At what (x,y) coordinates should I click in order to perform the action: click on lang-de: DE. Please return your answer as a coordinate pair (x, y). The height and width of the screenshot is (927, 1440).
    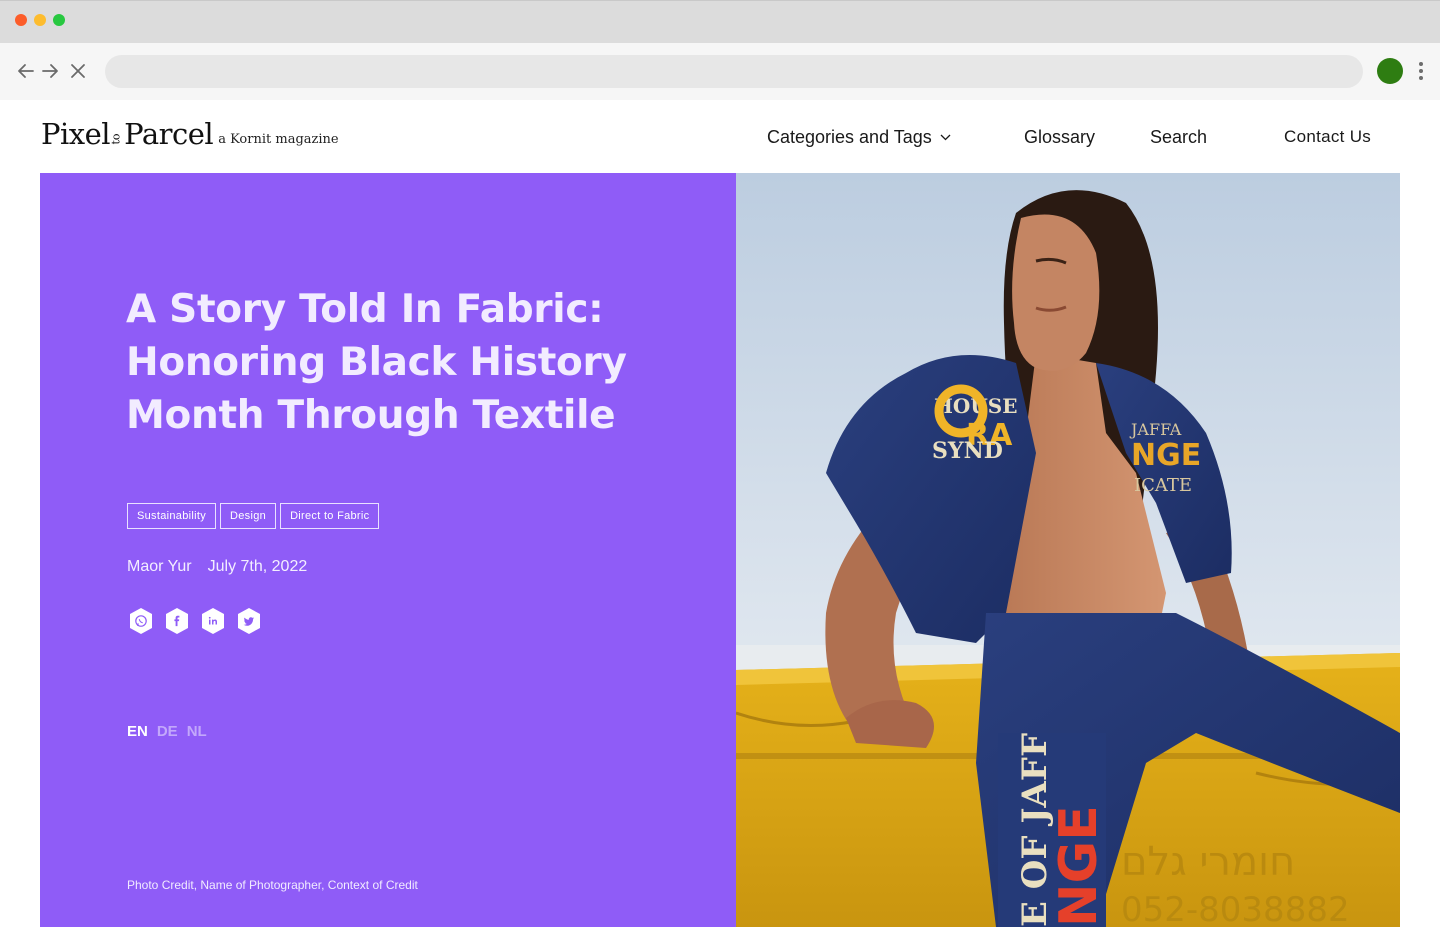
    Looking at the image, I should click on (167, 731).